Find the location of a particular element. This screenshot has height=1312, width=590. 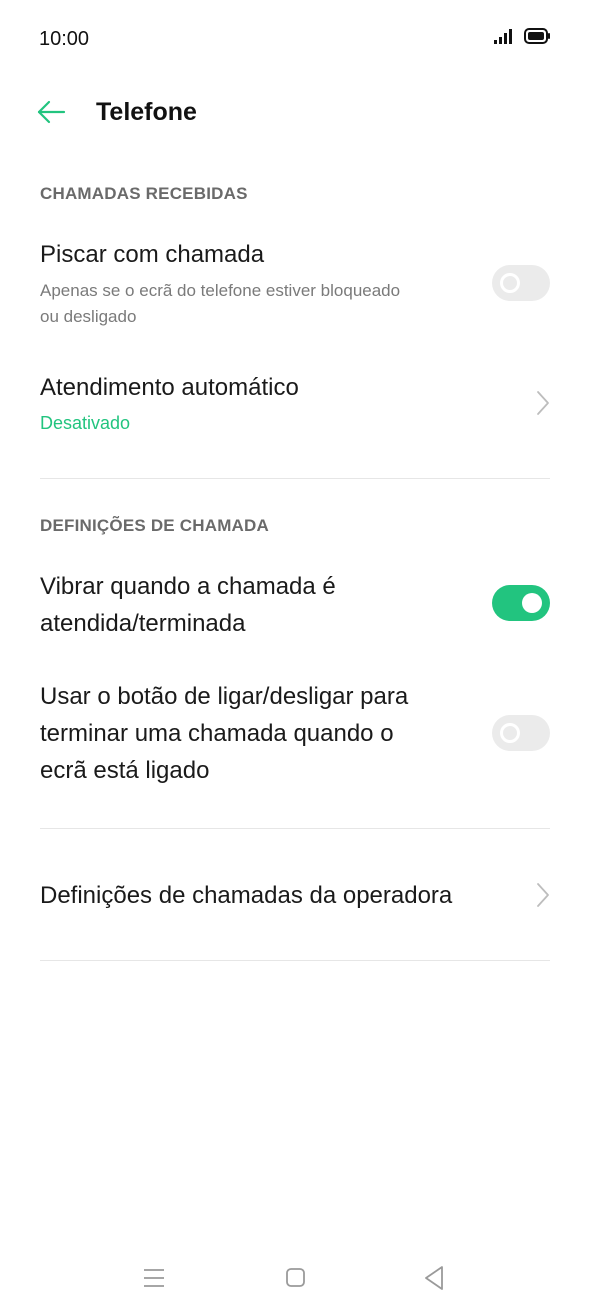

status-bar: 10:00 is located at coordinates (295, 39).